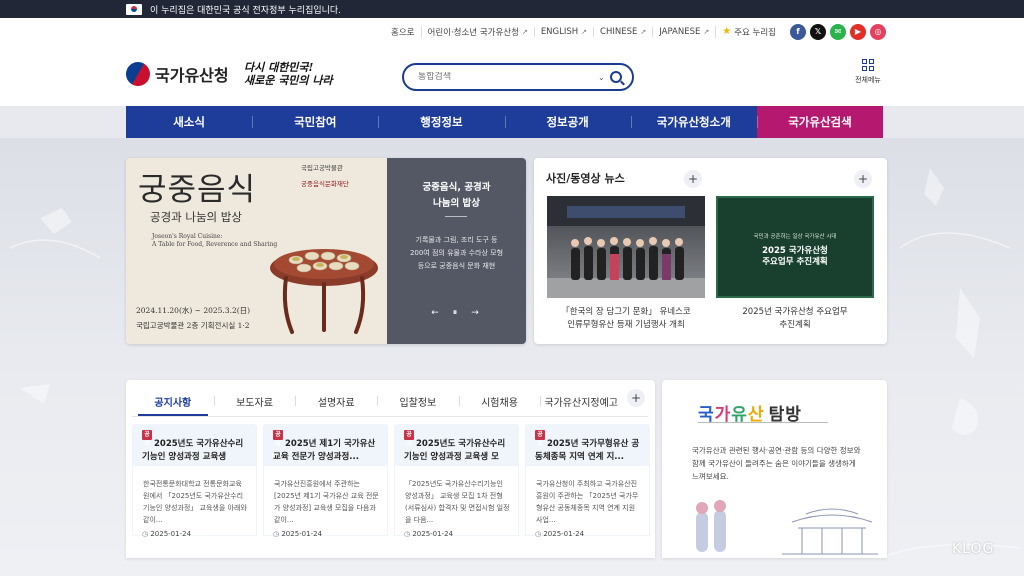  I want to click on palace-illustration, so click(787, 527).